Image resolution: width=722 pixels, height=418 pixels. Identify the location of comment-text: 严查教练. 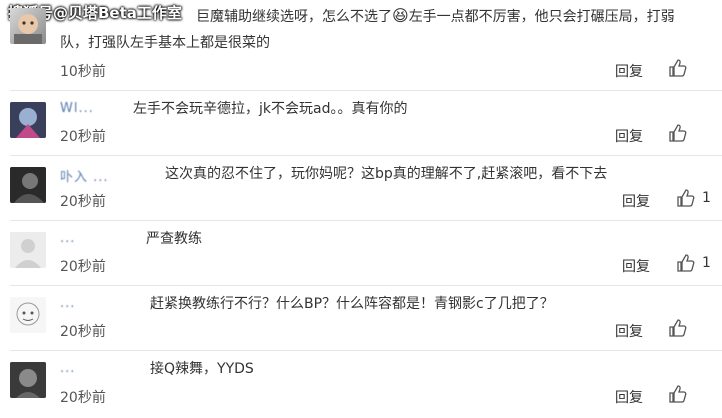
(174, 239).